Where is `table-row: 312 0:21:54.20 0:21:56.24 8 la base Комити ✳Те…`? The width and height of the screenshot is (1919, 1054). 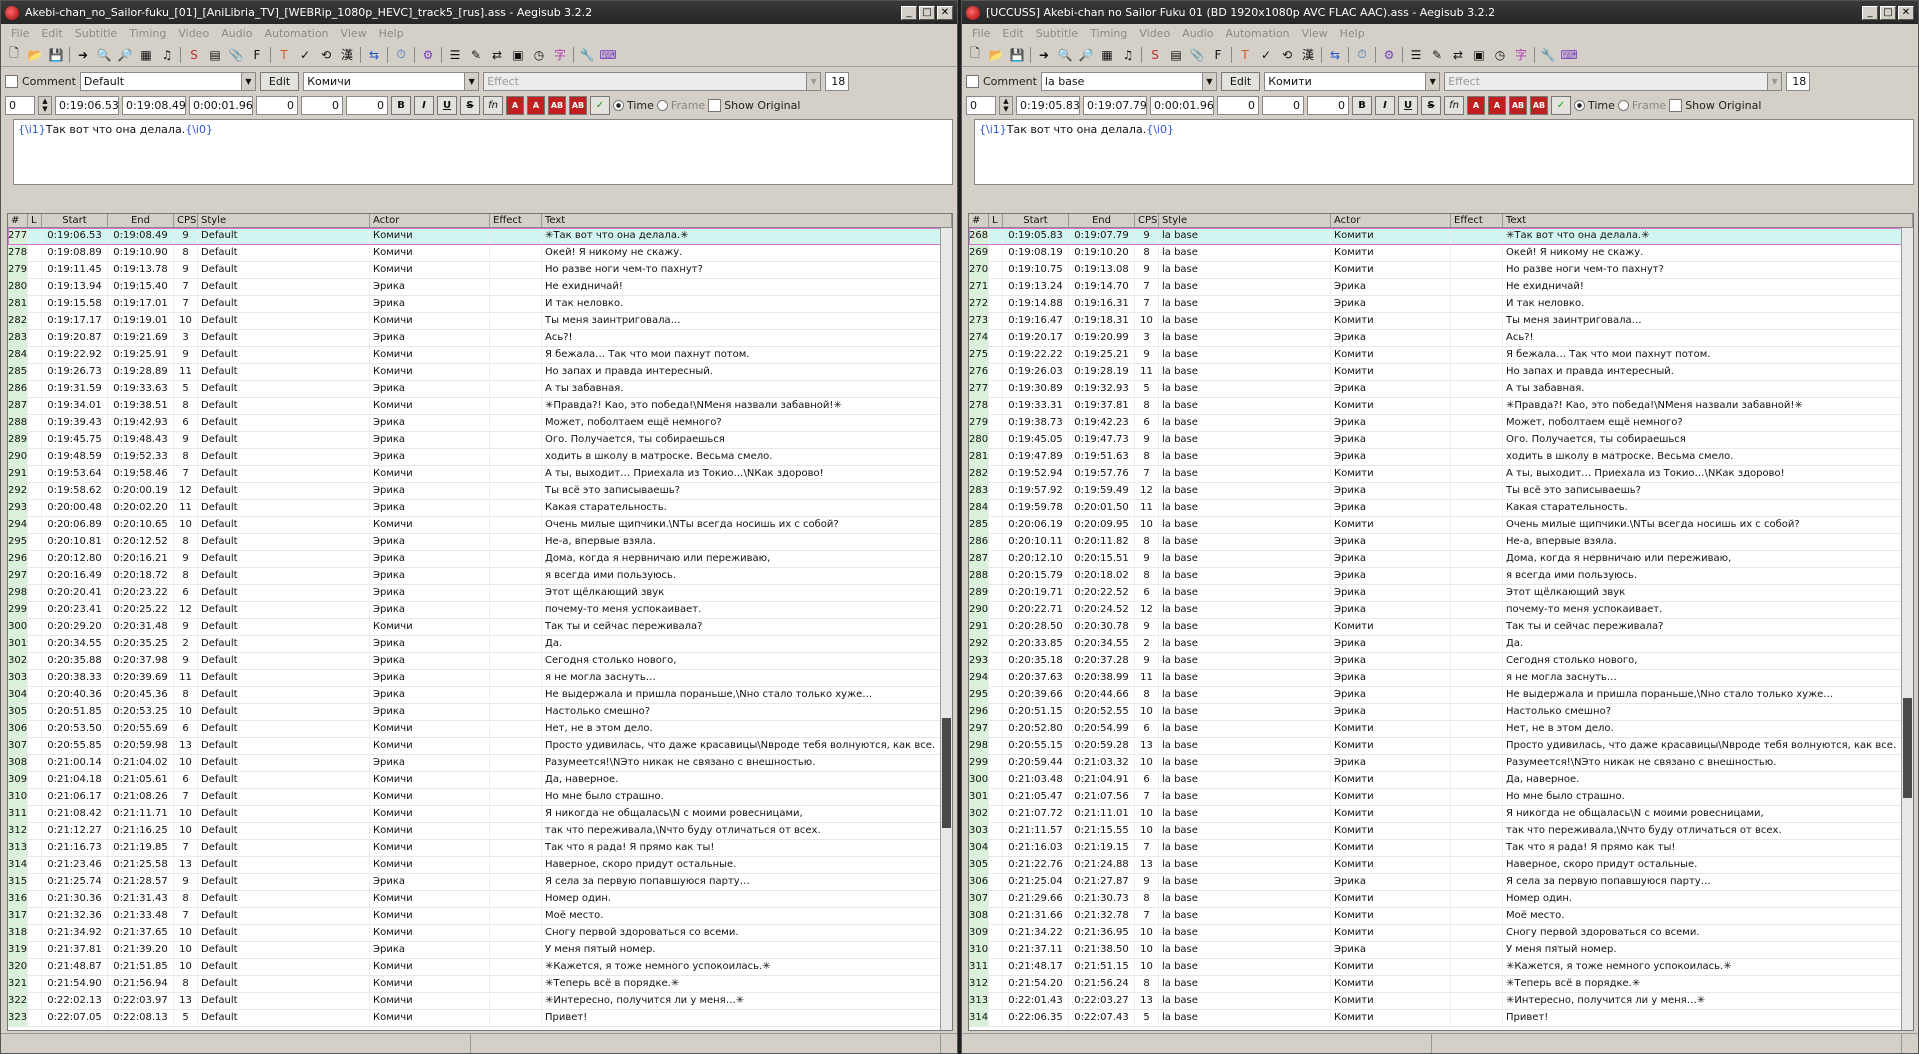
table-row: 312 0:21:54.20 0:21:56.24 8 la base Комити ✳Те… is located at coordinates (1441, 984).